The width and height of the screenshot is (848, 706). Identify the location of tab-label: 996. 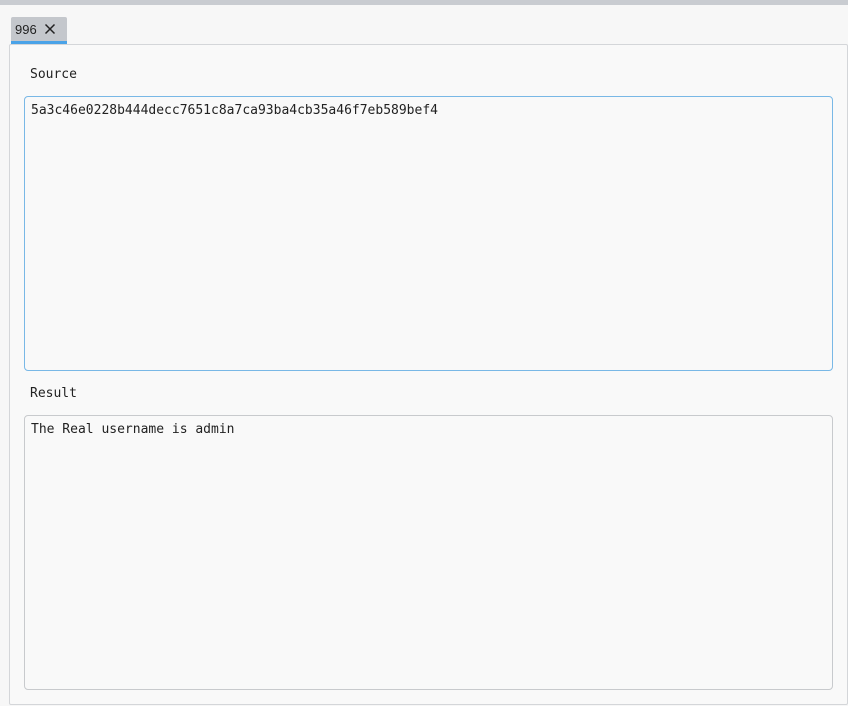
(26, 29).